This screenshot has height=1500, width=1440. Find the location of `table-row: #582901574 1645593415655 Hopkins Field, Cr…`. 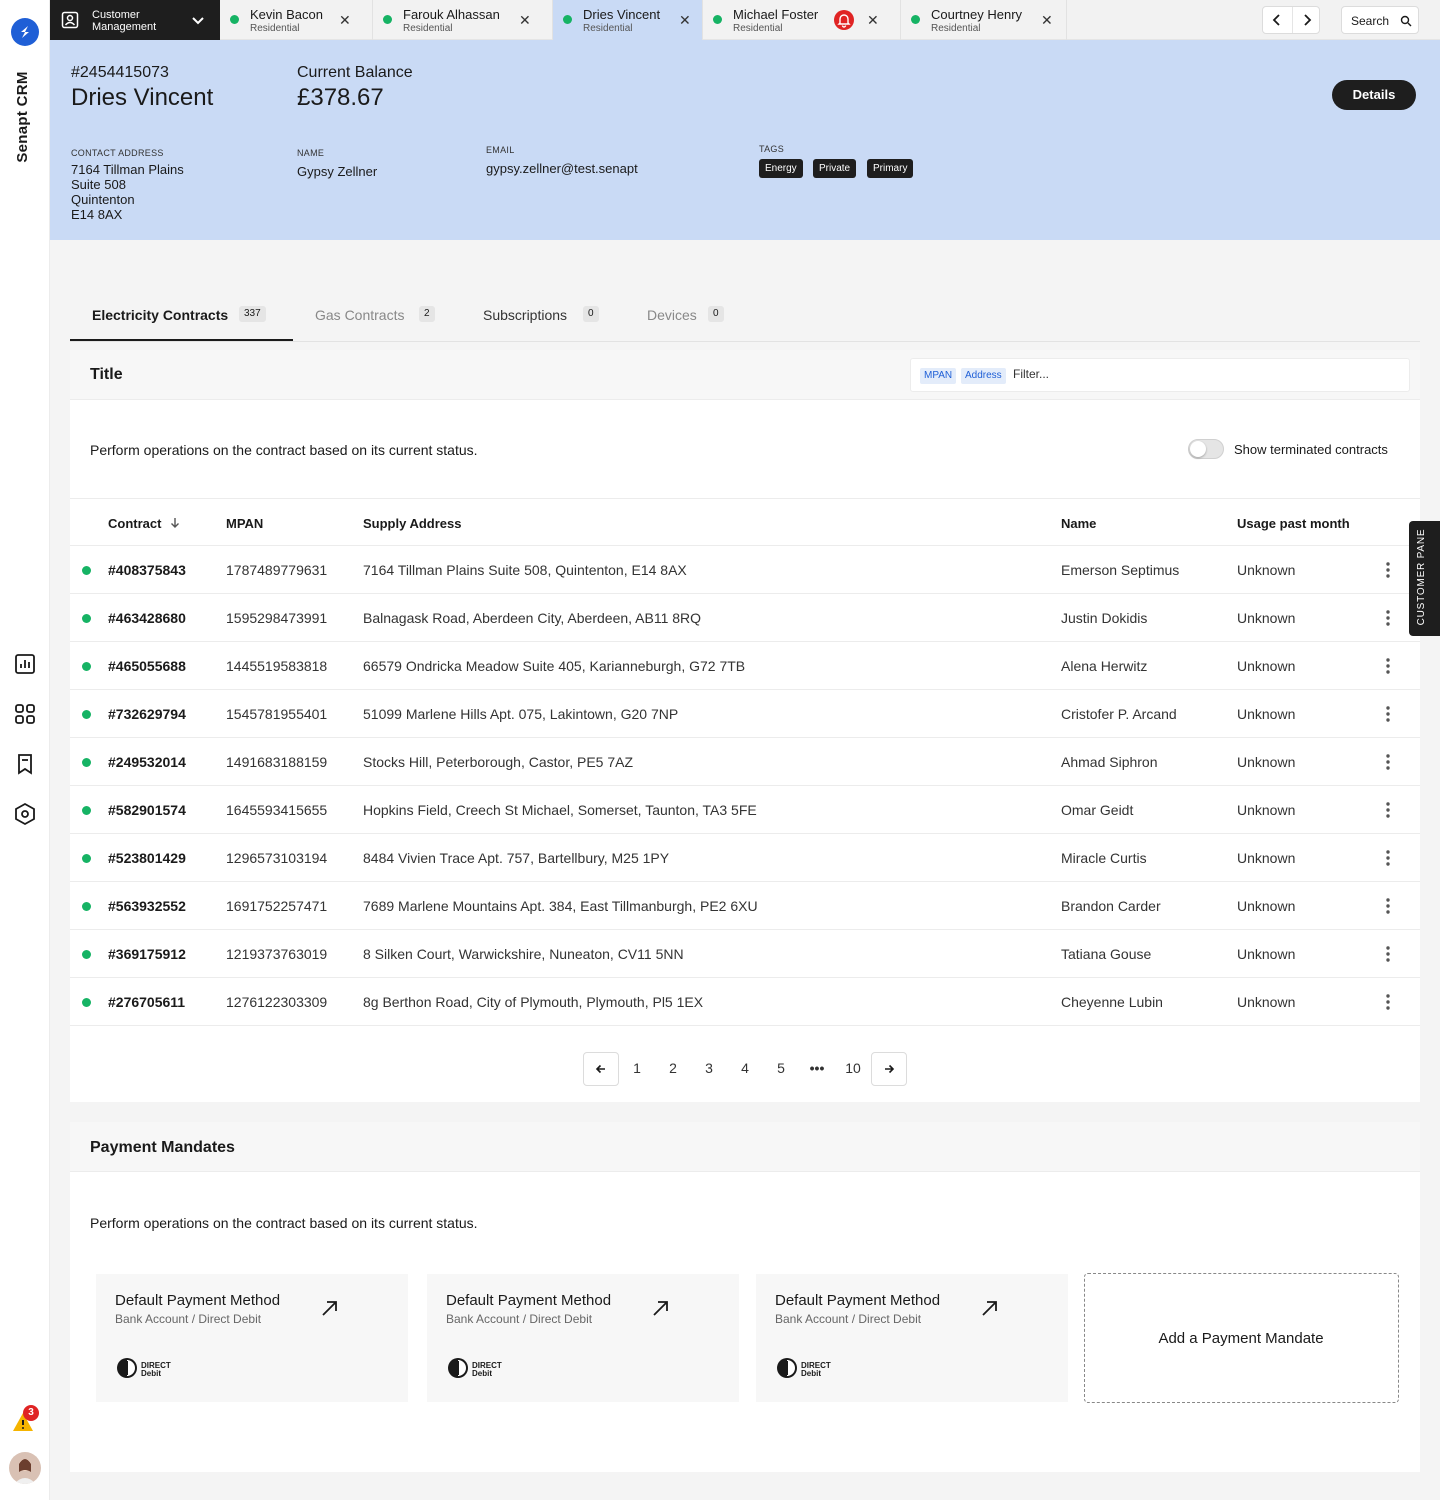

table-row: #582901574 1645593415655 Hopkins Field, Cr… is located at coordinates (745, 810).